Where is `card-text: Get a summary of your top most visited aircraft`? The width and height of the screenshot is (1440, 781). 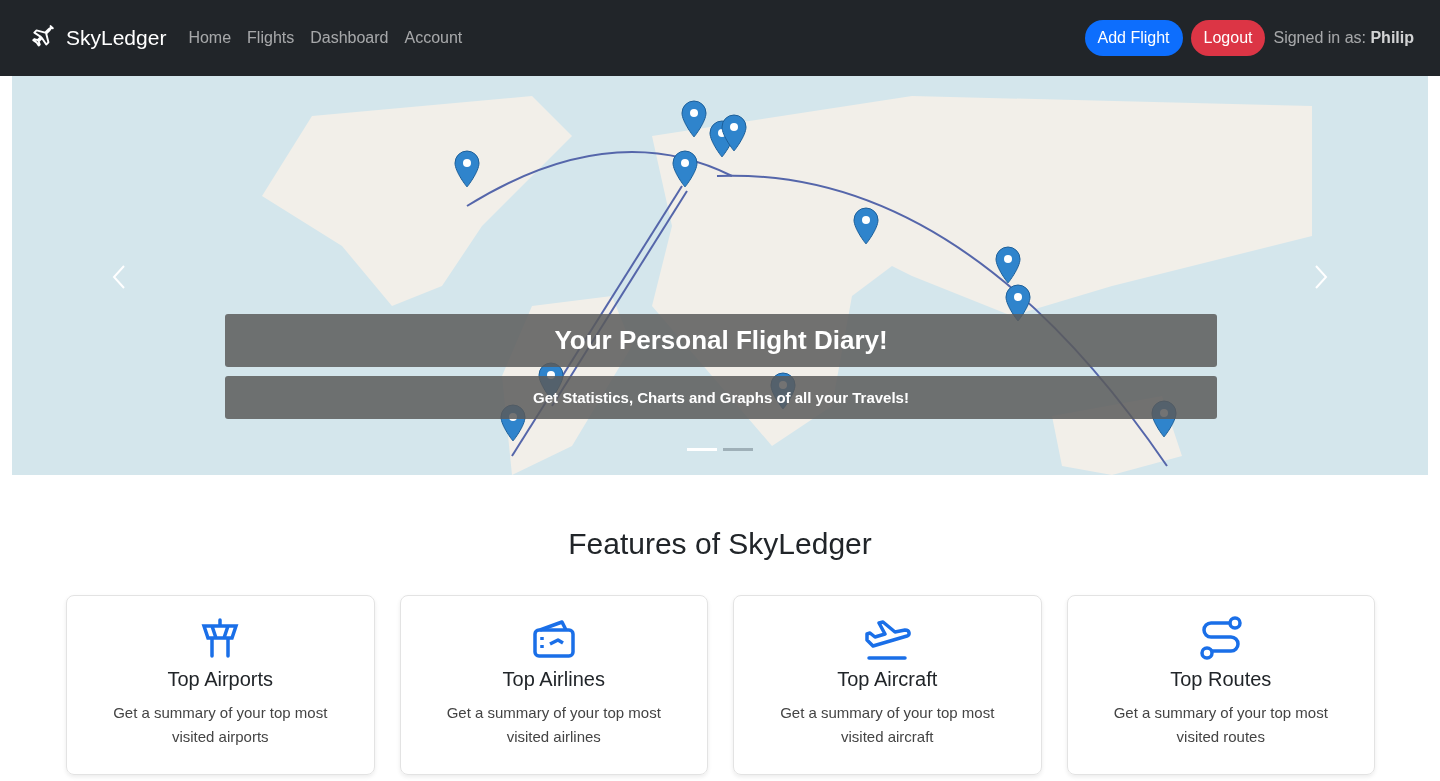 card-text: Get a summary of your top most visited aircraft is located at coordinates (887, 725).